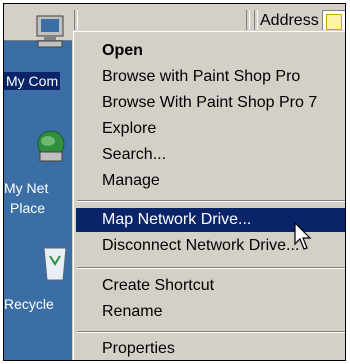 This screenshot has height=364, width=350. What do you see at coordinates (210, 129) in the screenshot?
I see `menu-item-explore: Explore` at bounding box center [210, 129].